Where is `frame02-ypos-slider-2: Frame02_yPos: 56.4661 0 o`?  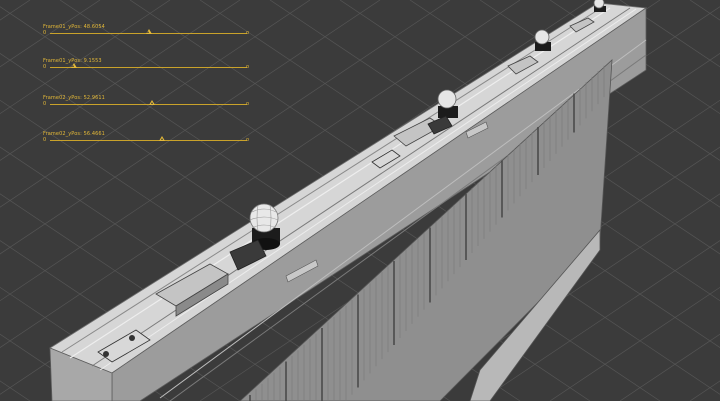
frame02-ypos-slider-2: Frame02_yPos: 56.4661 0 o is located at coordinates (147, 141).